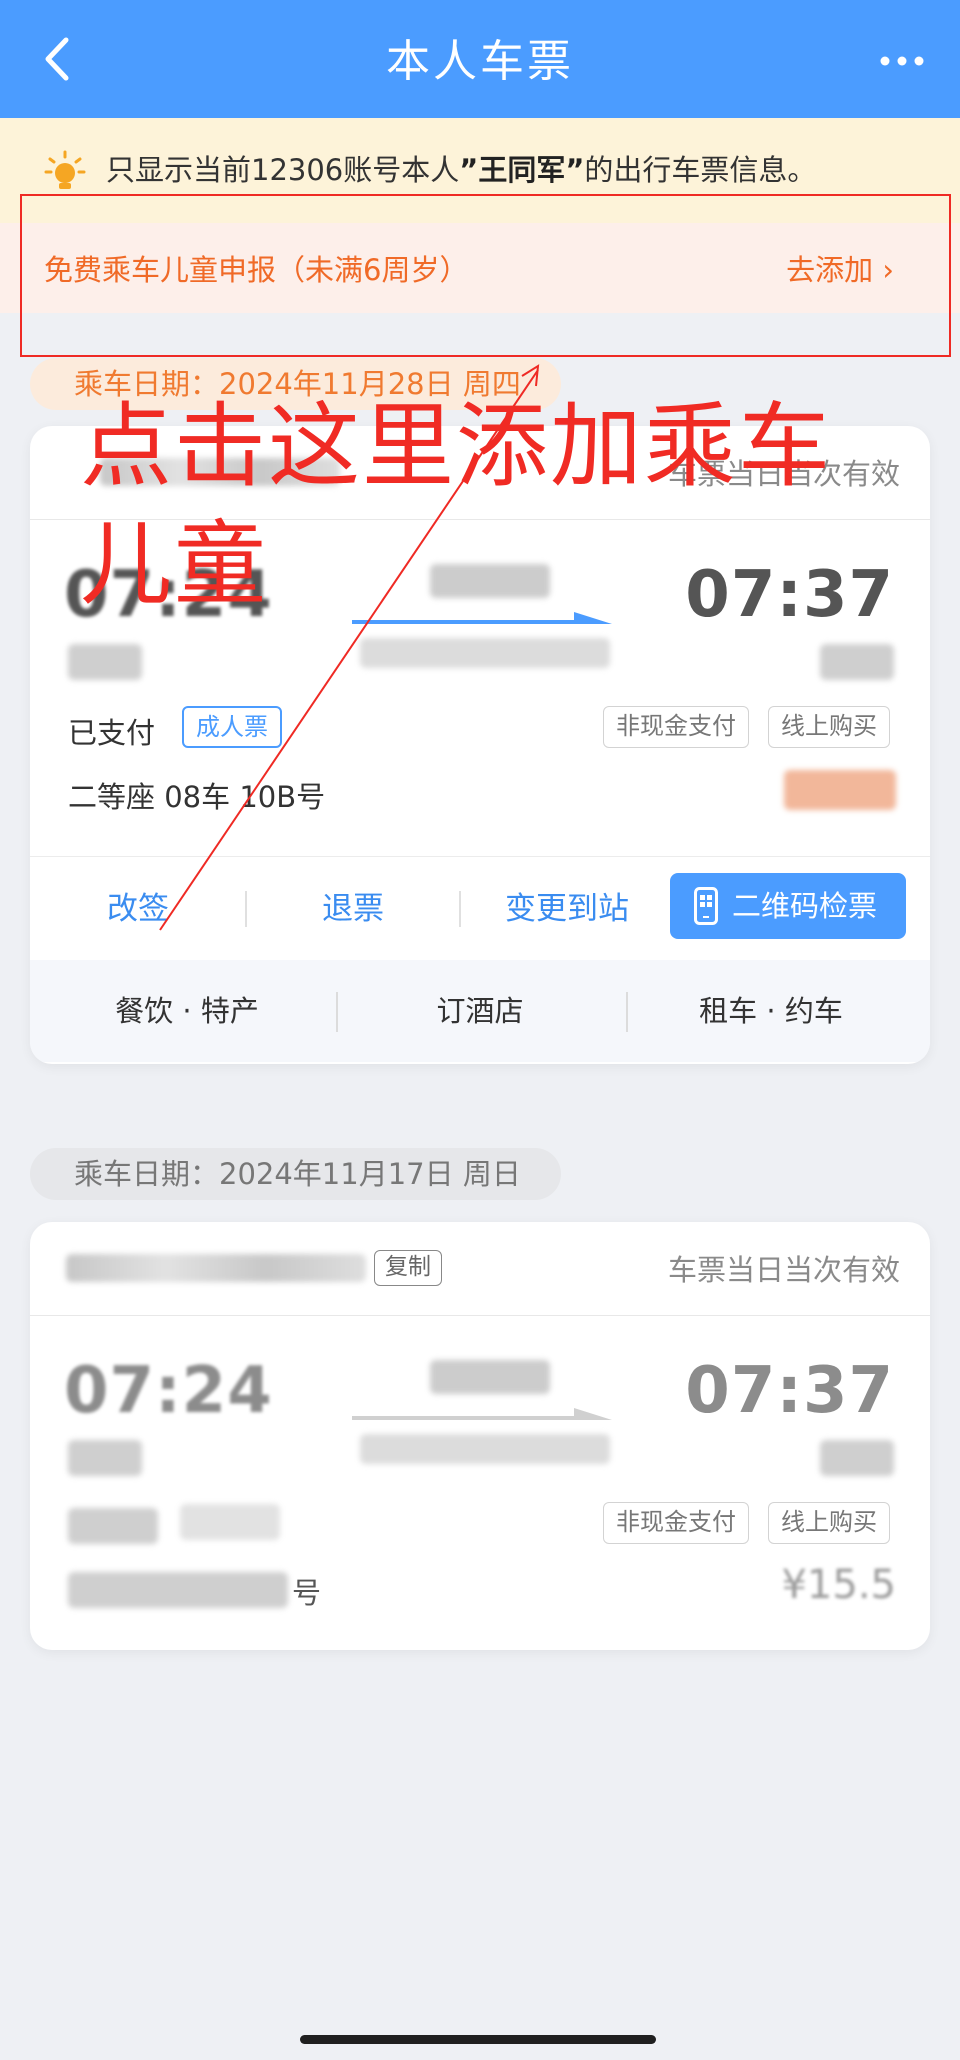 The height and width of the screenshot is (2060, 960). Describe the element at coordinates (490, 1377) in the screenshot. I see `train-number-blurred` at that location.